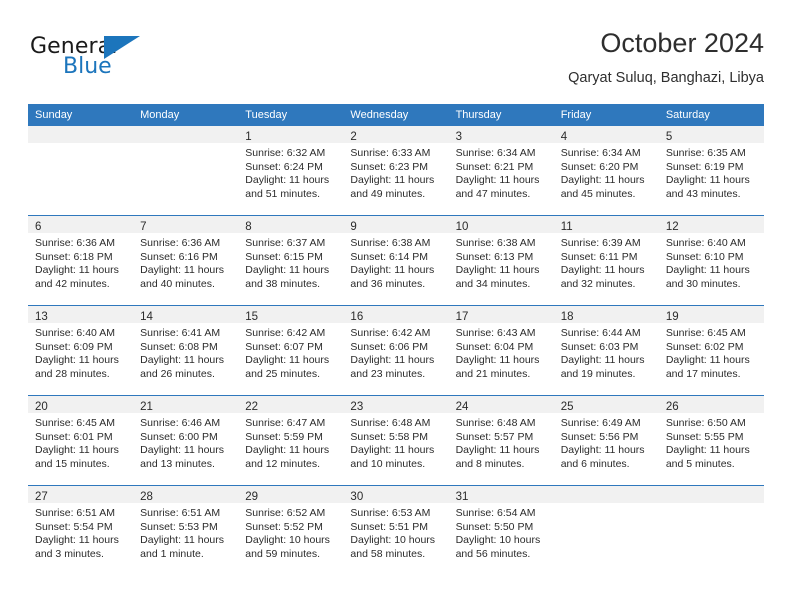 The image size is (792, 612). What do you see at coordinates (285, 423) in the screenshot?
I see `sunrise-text: Sunrise: 6:47 AM` at bounding box center [285, 423].